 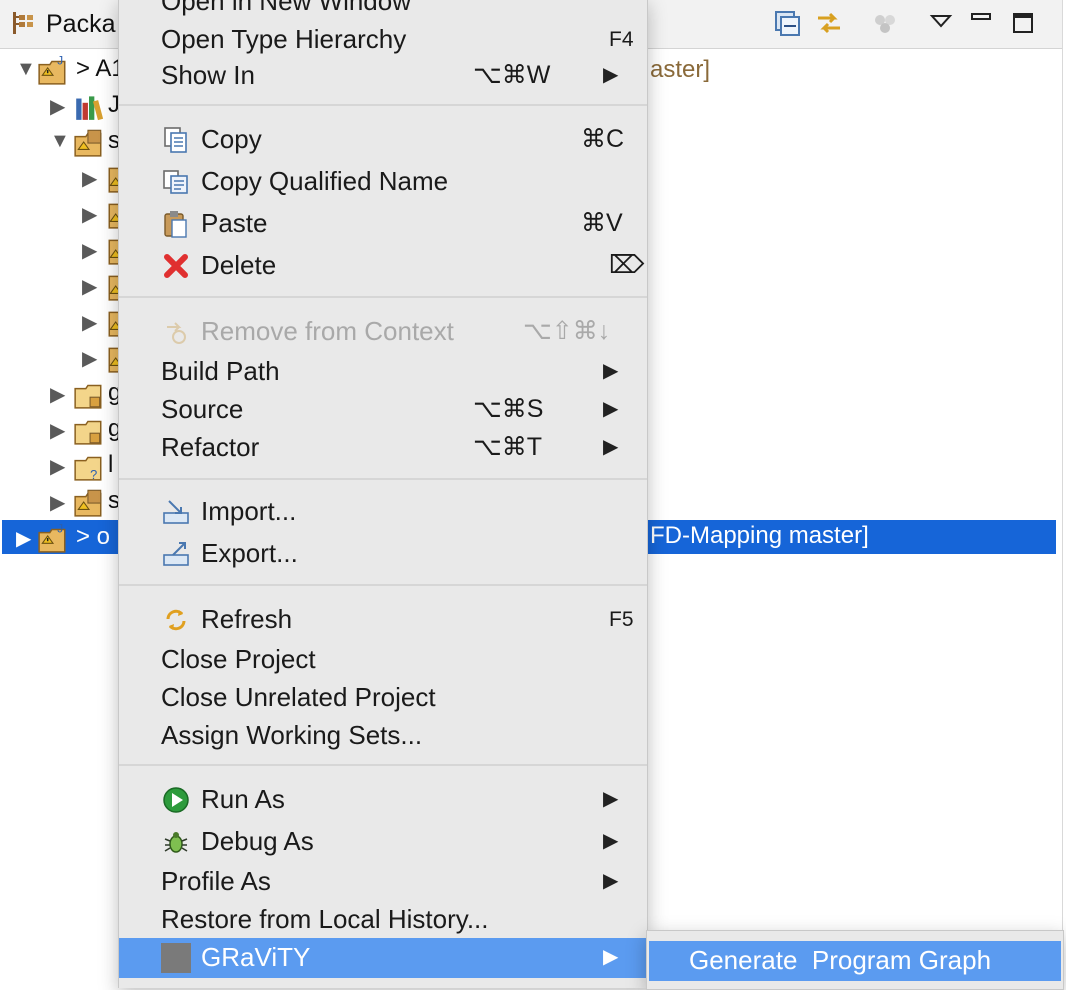 What do you see at coordinates (176, 800) in the screenshot?
I see `run-icon` at bounding box center [176, 800].